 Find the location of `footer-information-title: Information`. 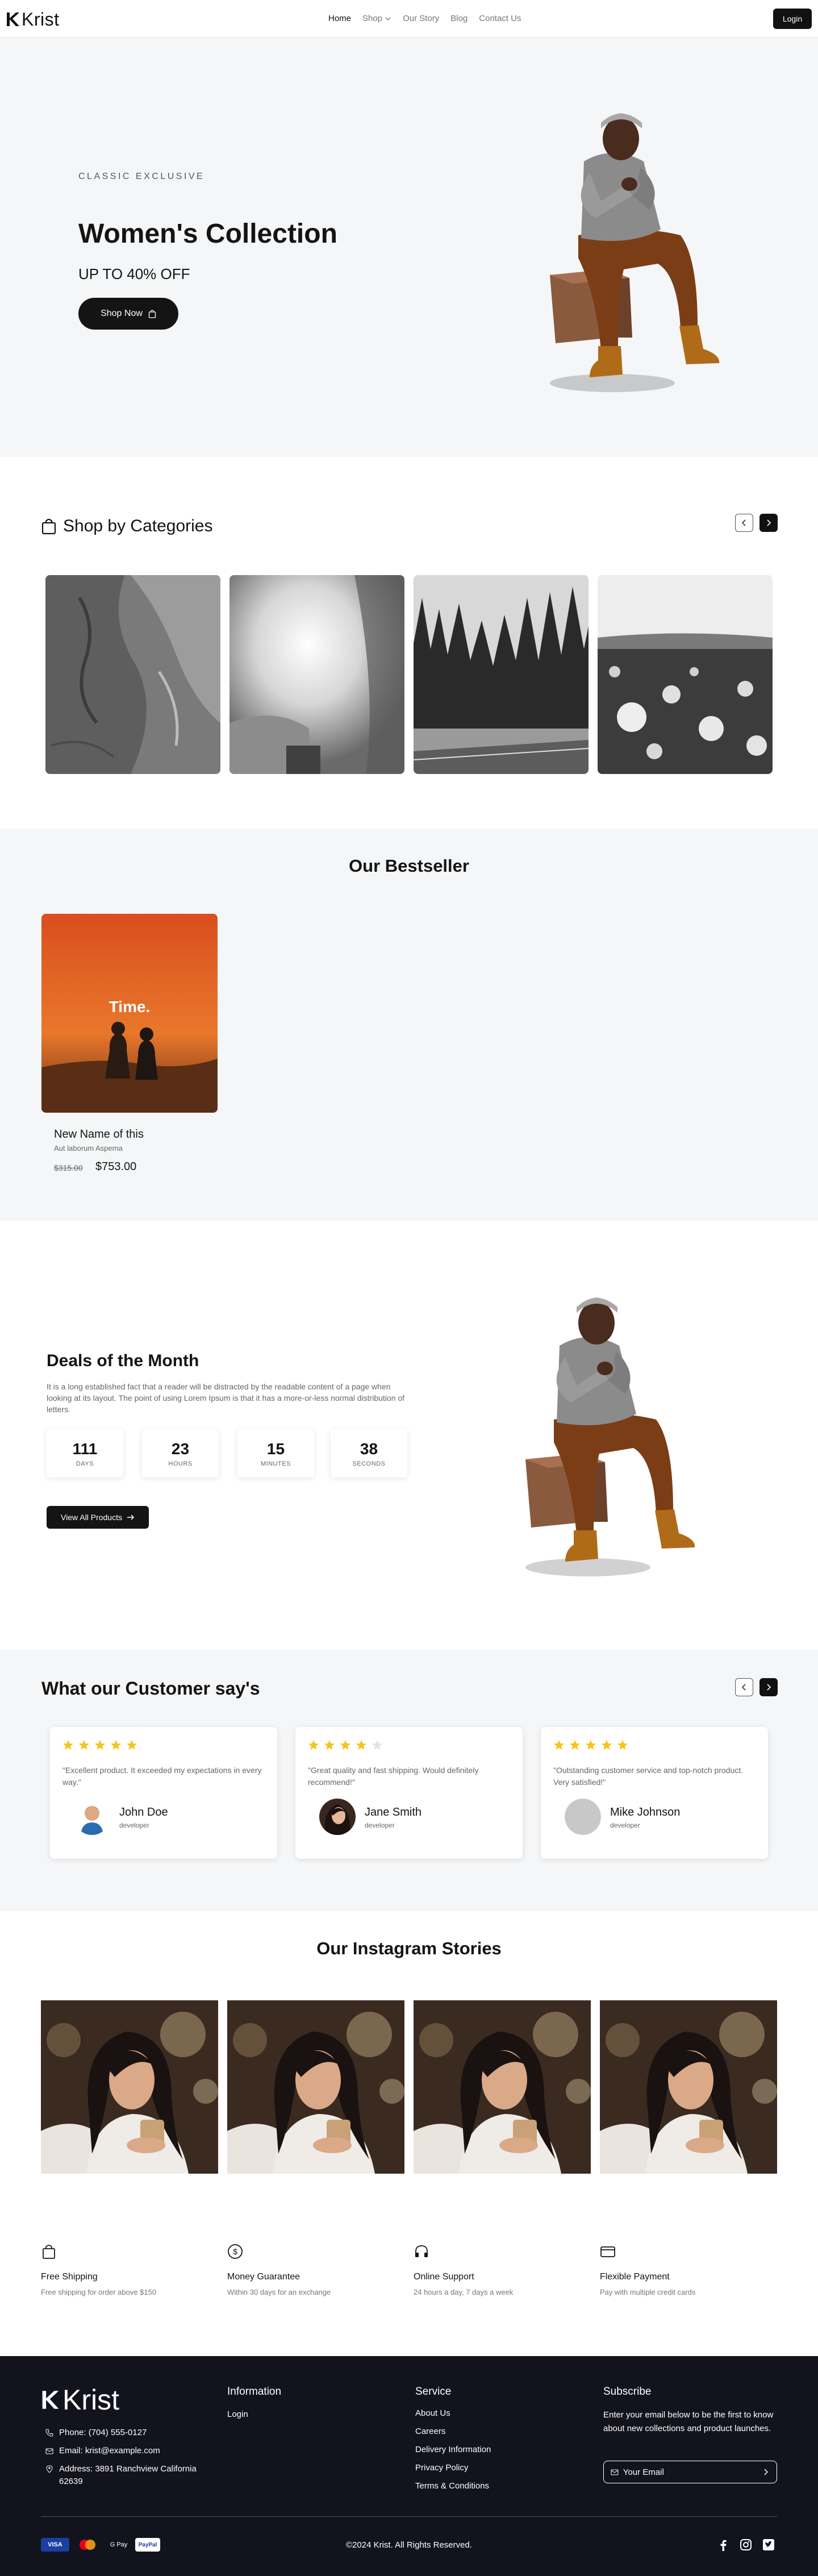

footer-information-title: Information is located at coordinates (254, 2392).